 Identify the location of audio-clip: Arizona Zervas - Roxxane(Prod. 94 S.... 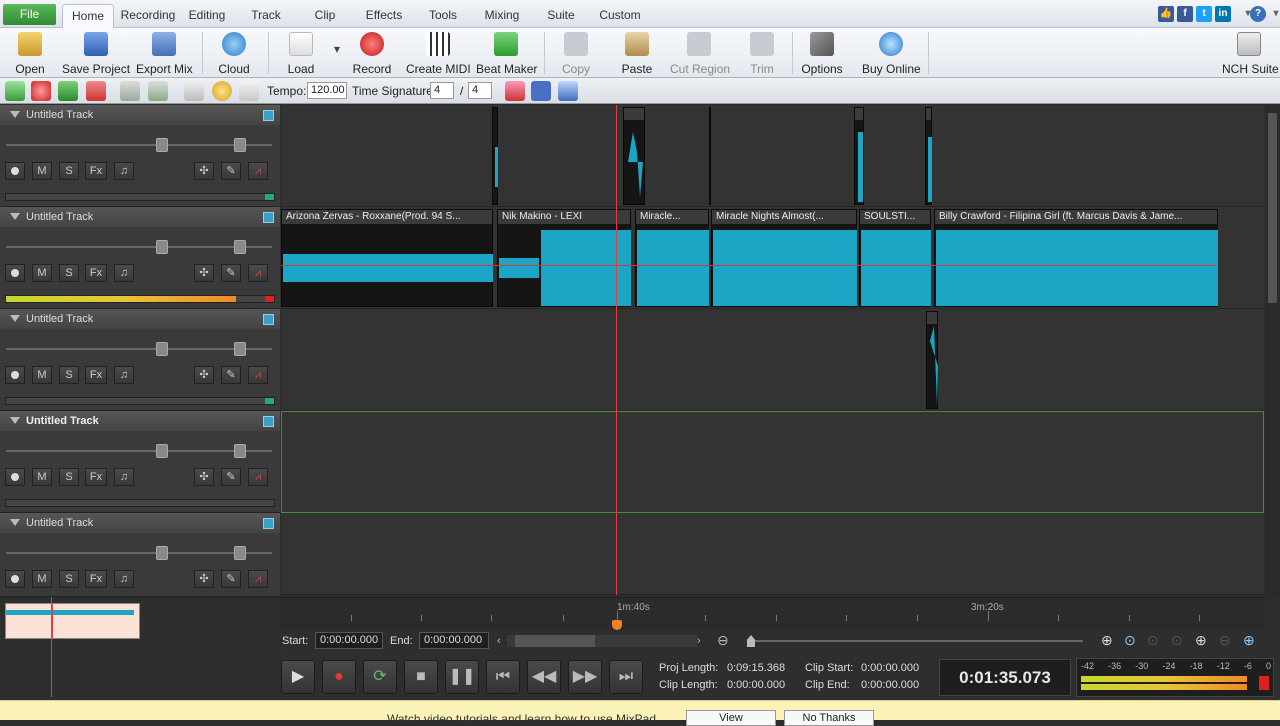
(387, 258).